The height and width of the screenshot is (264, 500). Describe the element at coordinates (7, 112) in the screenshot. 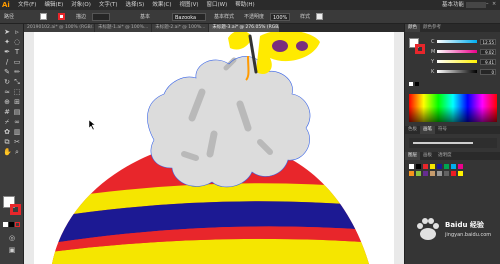

I see `mesh-icon: #` at that location.